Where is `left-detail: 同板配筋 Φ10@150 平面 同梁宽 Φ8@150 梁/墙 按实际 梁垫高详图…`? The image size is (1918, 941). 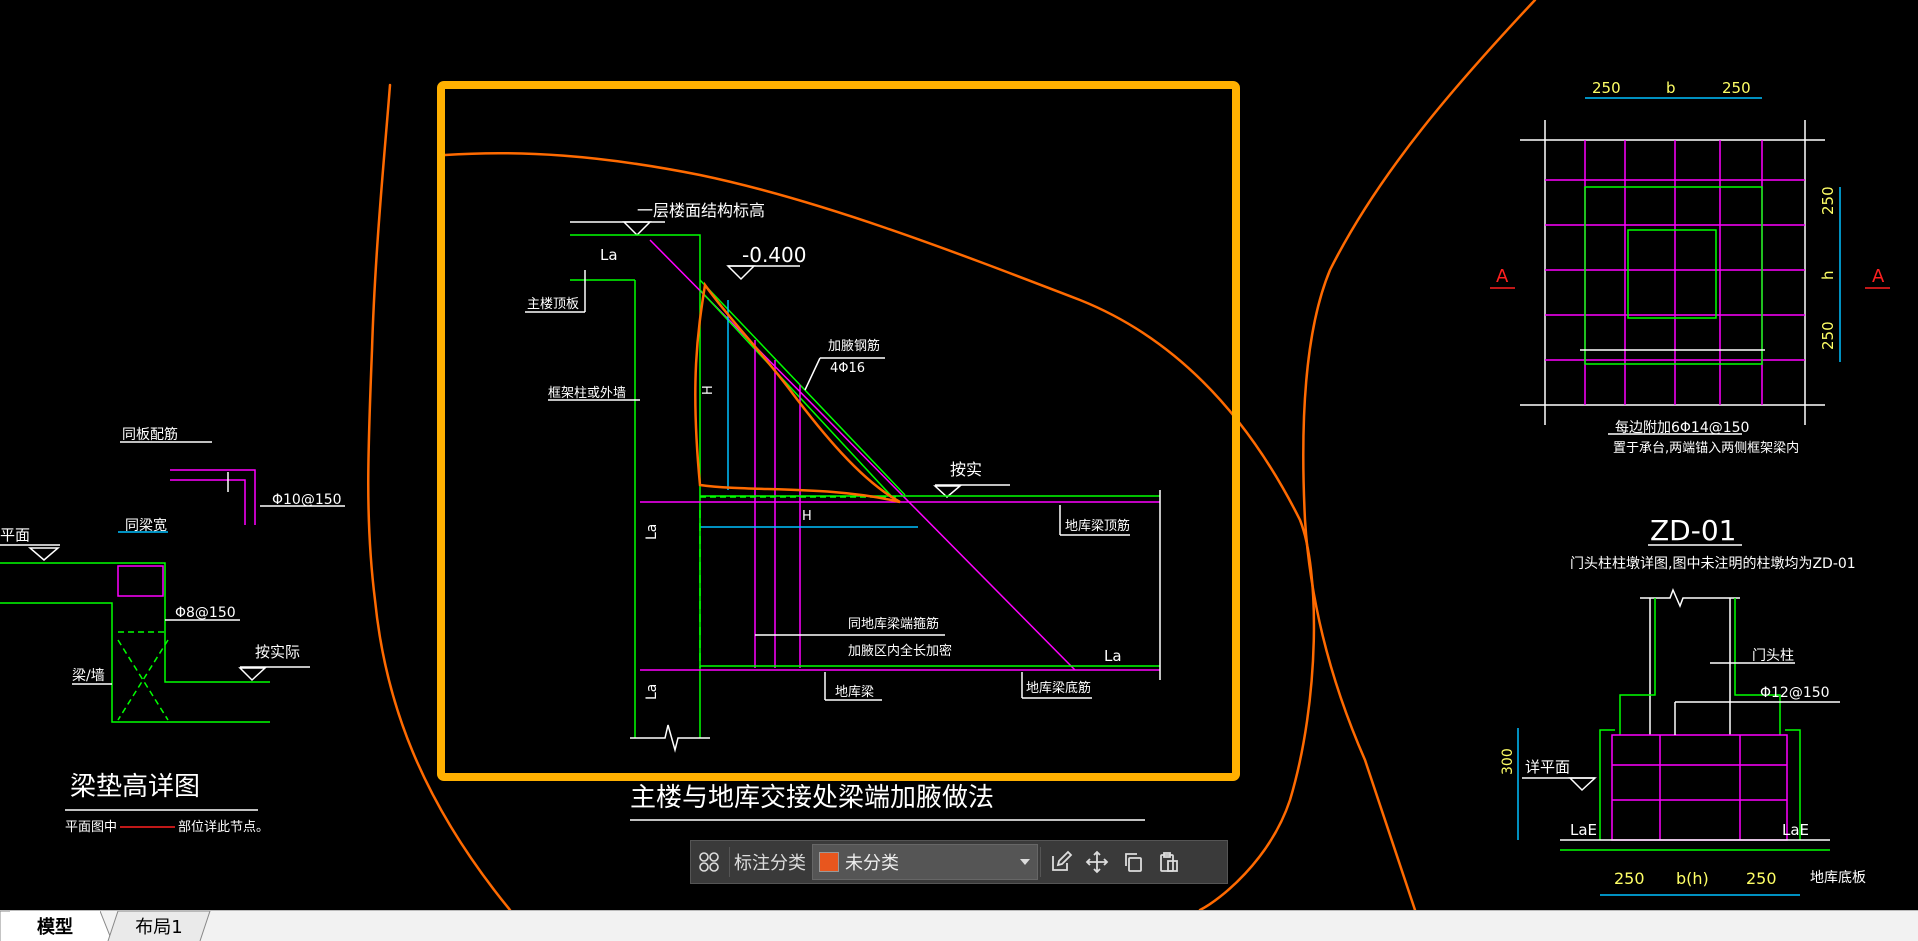 left-detail: 同板配筋 Φ10@150 平面 同梁宽 Φ8@150 梁/墙 按实际 梁垫高详图… is located at coordinates (172, 630).